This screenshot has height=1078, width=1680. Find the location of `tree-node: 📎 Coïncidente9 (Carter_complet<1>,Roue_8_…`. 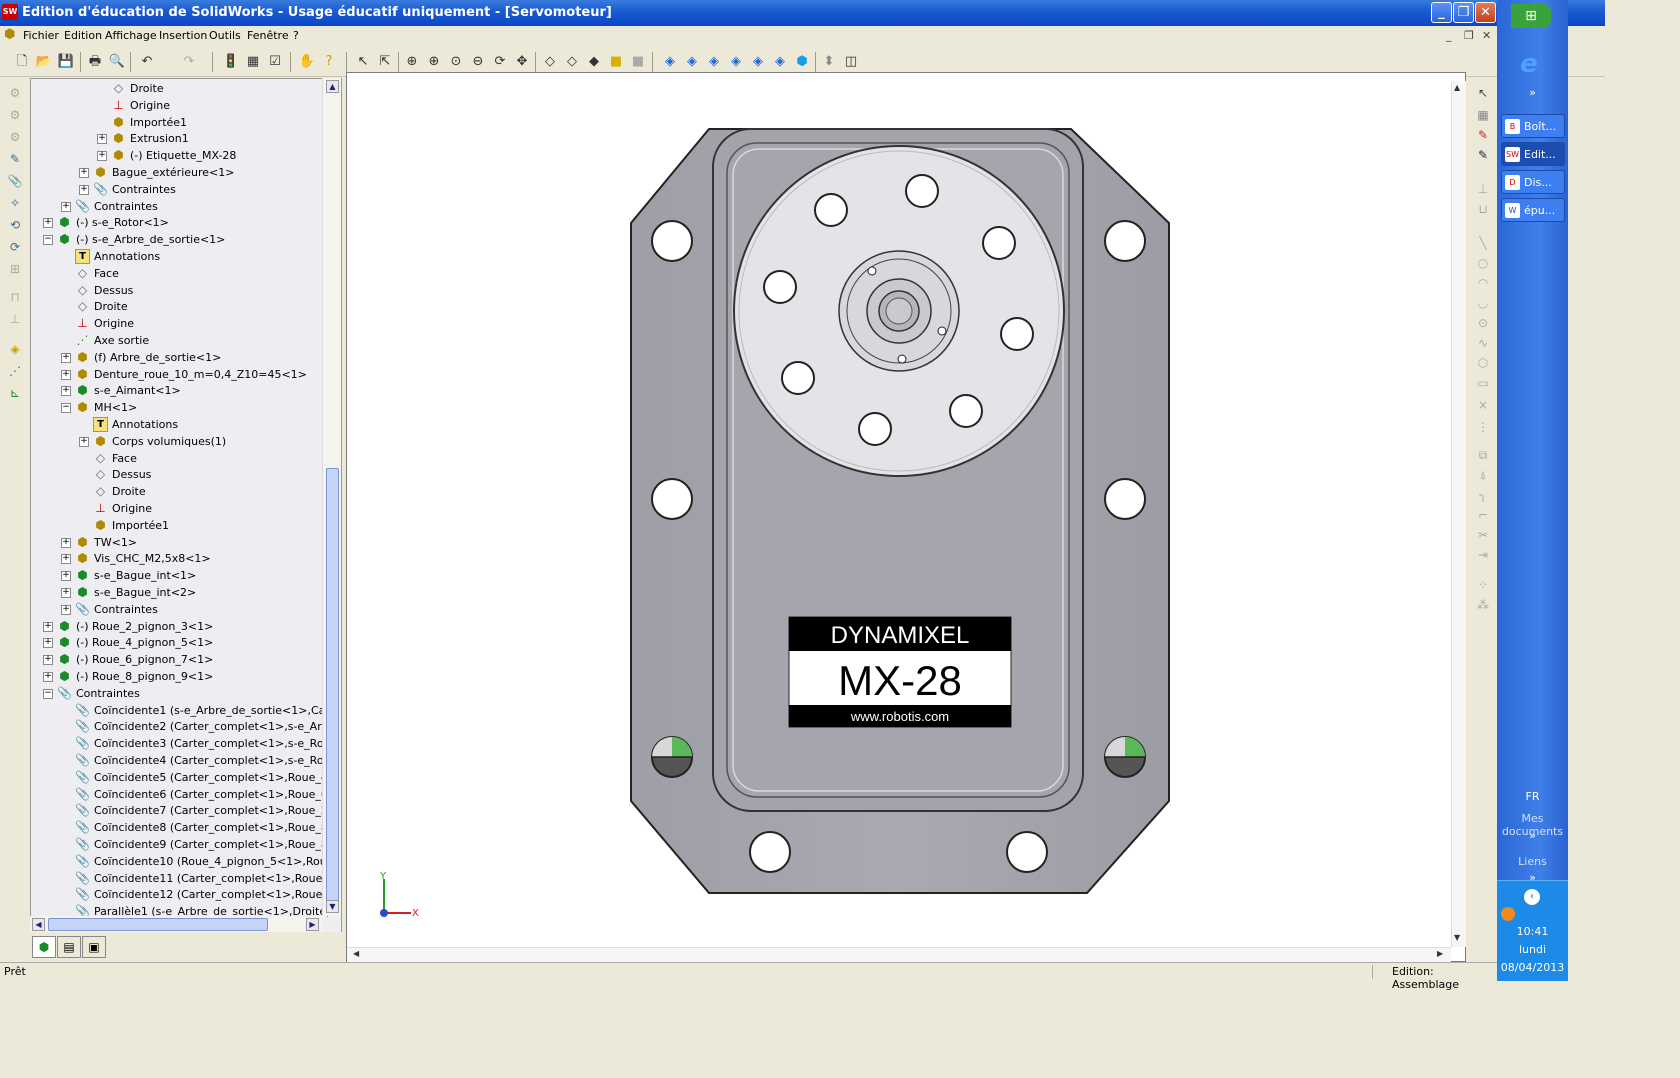

tree-node: 📎 Coïncidente9 (Carter_complet<1>,Roue_8_… is located at coordinates (186, 844).